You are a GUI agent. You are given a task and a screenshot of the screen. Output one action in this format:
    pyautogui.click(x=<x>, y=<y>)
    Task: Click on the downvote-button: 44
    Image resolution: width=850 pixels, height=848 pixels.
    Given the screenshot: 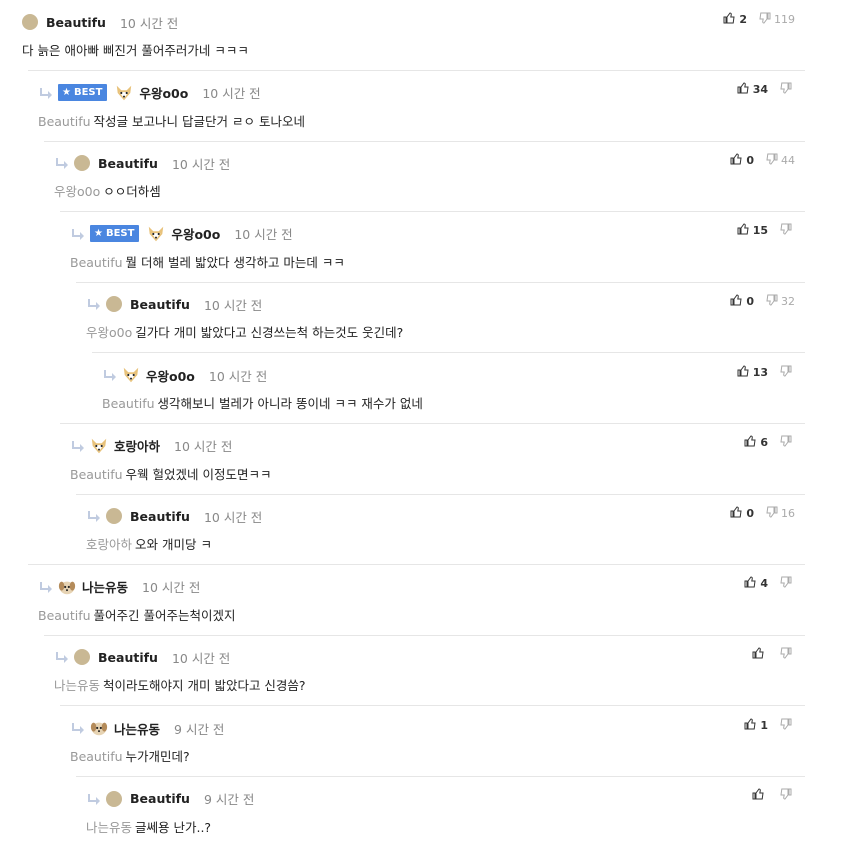 What is the action you would take?
    pyautogui.click(x=780, y=160)
    